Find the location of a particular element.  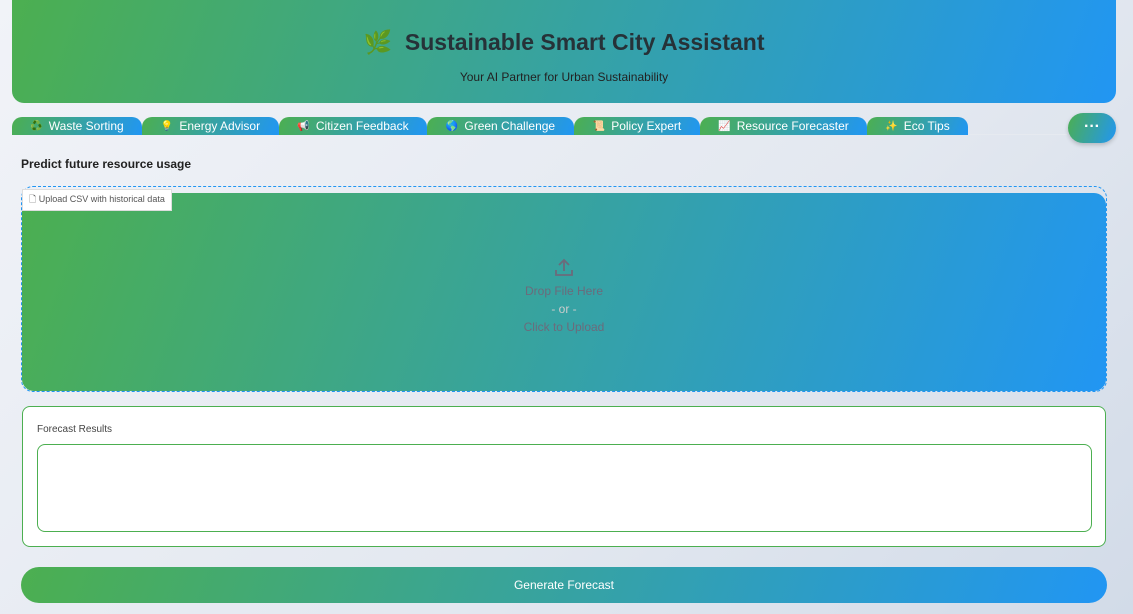

tab-policy-expert: 📜 Policy Expert is located at coordinates (637, 126).